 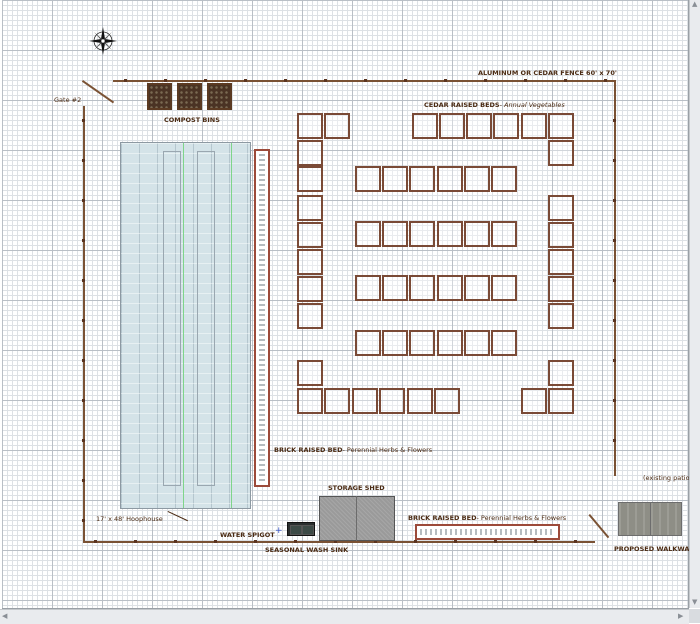 What do you see at coordinates (442, 518) in the screenshot?
I see `brick-bottom-label-bold: BRICK RAISED BED` at bounding box center [442, 518].